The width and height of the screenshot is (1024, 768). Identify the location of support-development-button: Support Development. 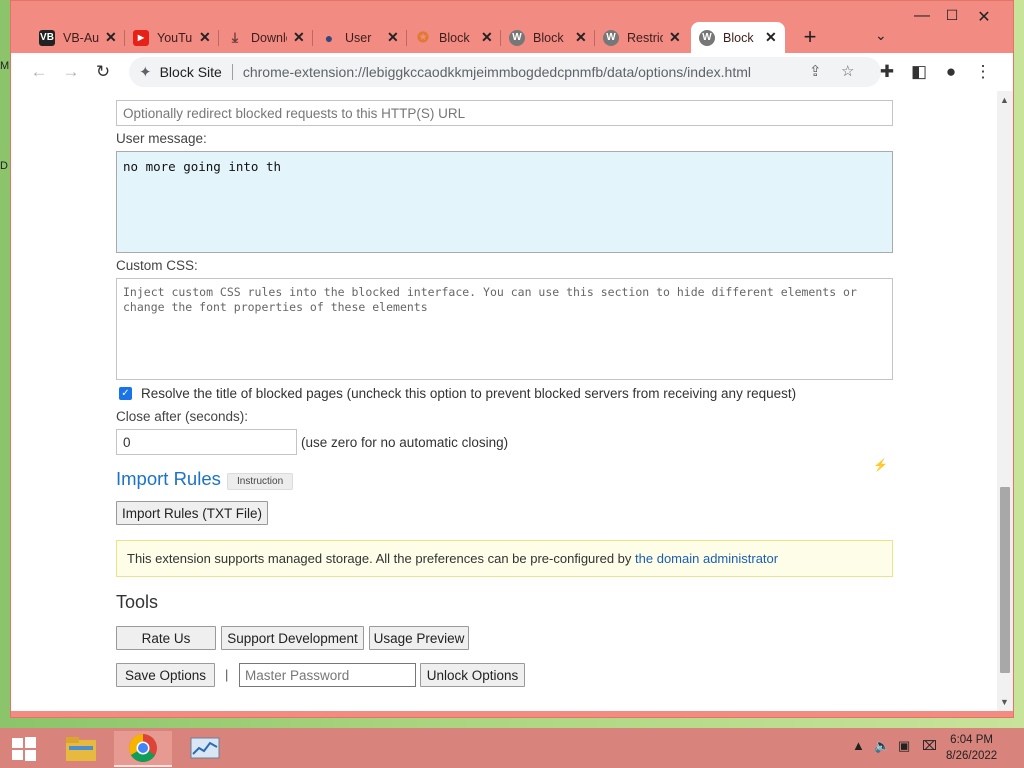
(292, 638).